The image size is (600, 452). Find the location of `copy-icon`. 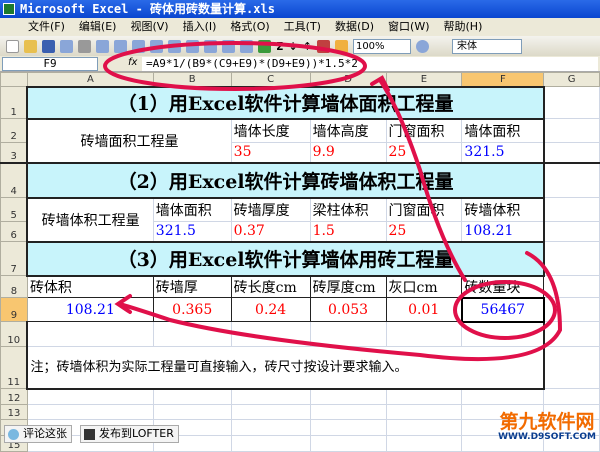

copy-icon is located at coordinates (174, 46).